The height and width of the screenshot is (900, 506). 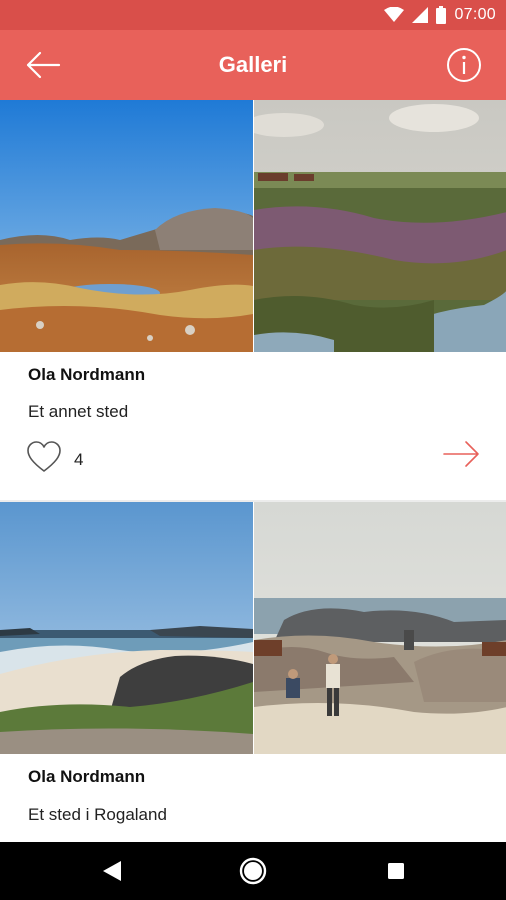 I want to click on heart-icon, so click(x=44, y=457).